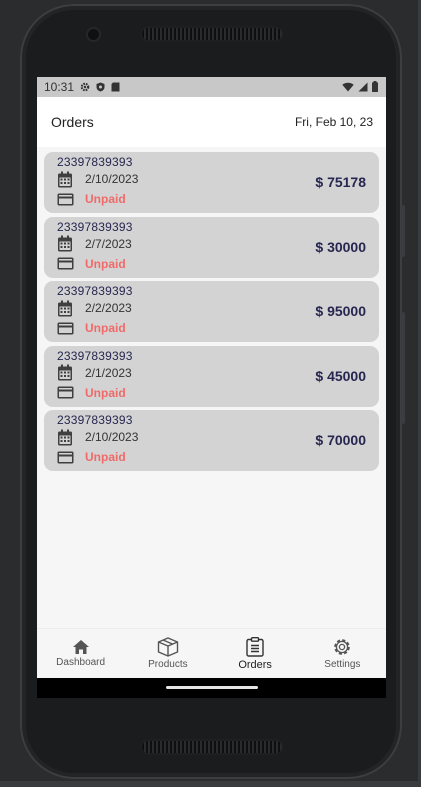  I want to click on nav-label: Products, so click(168, 664).